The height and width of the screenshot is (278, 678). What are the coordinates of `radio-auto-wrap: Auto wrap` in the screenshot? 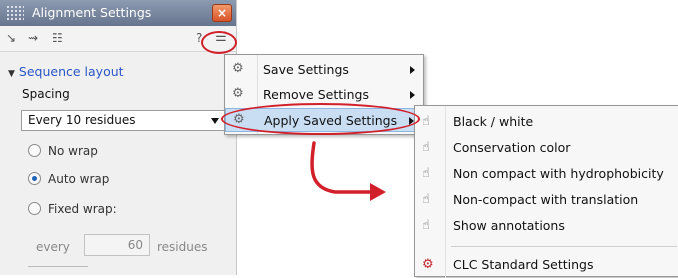 It's located at (68, 179).